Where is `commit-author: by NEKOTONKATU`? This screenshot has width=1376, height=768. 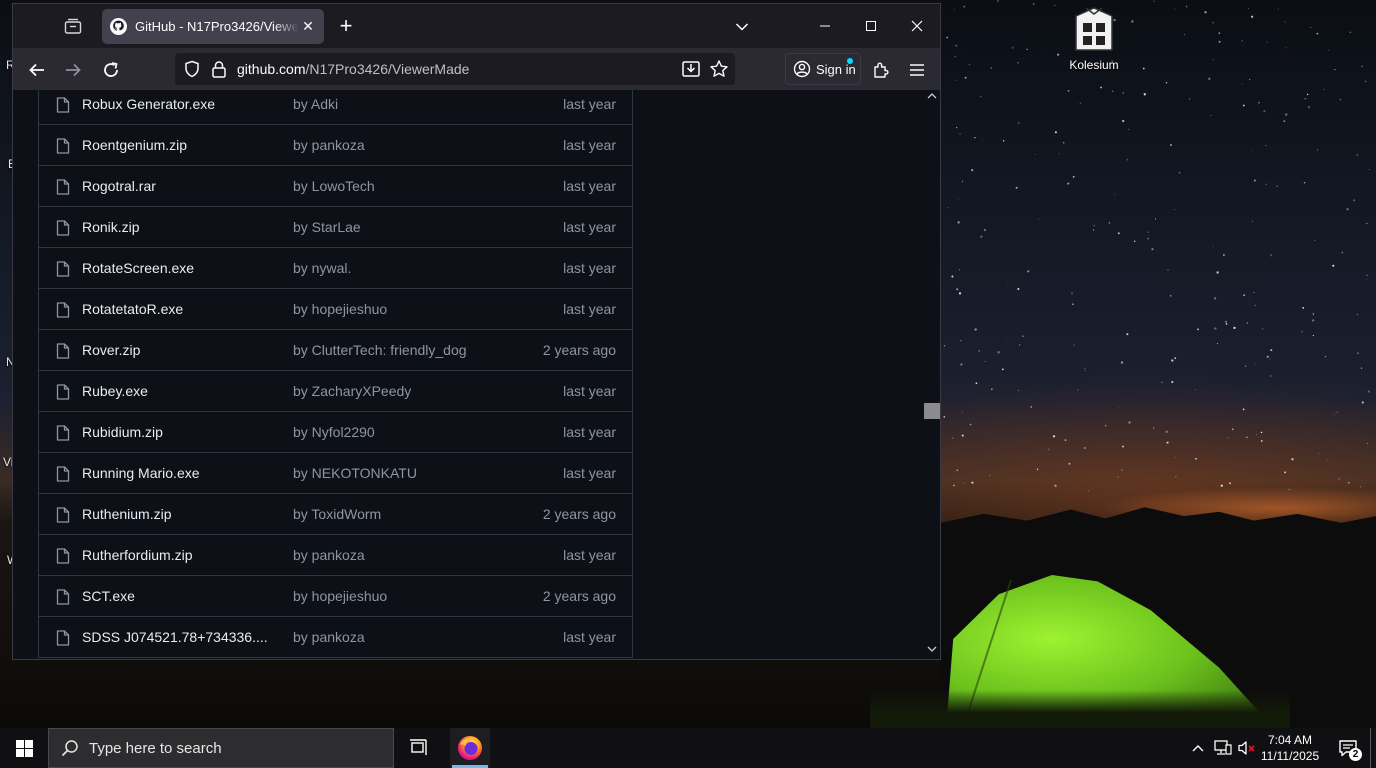
commit-author: by NEKOTONKATU is located at coordinates (355, 473).